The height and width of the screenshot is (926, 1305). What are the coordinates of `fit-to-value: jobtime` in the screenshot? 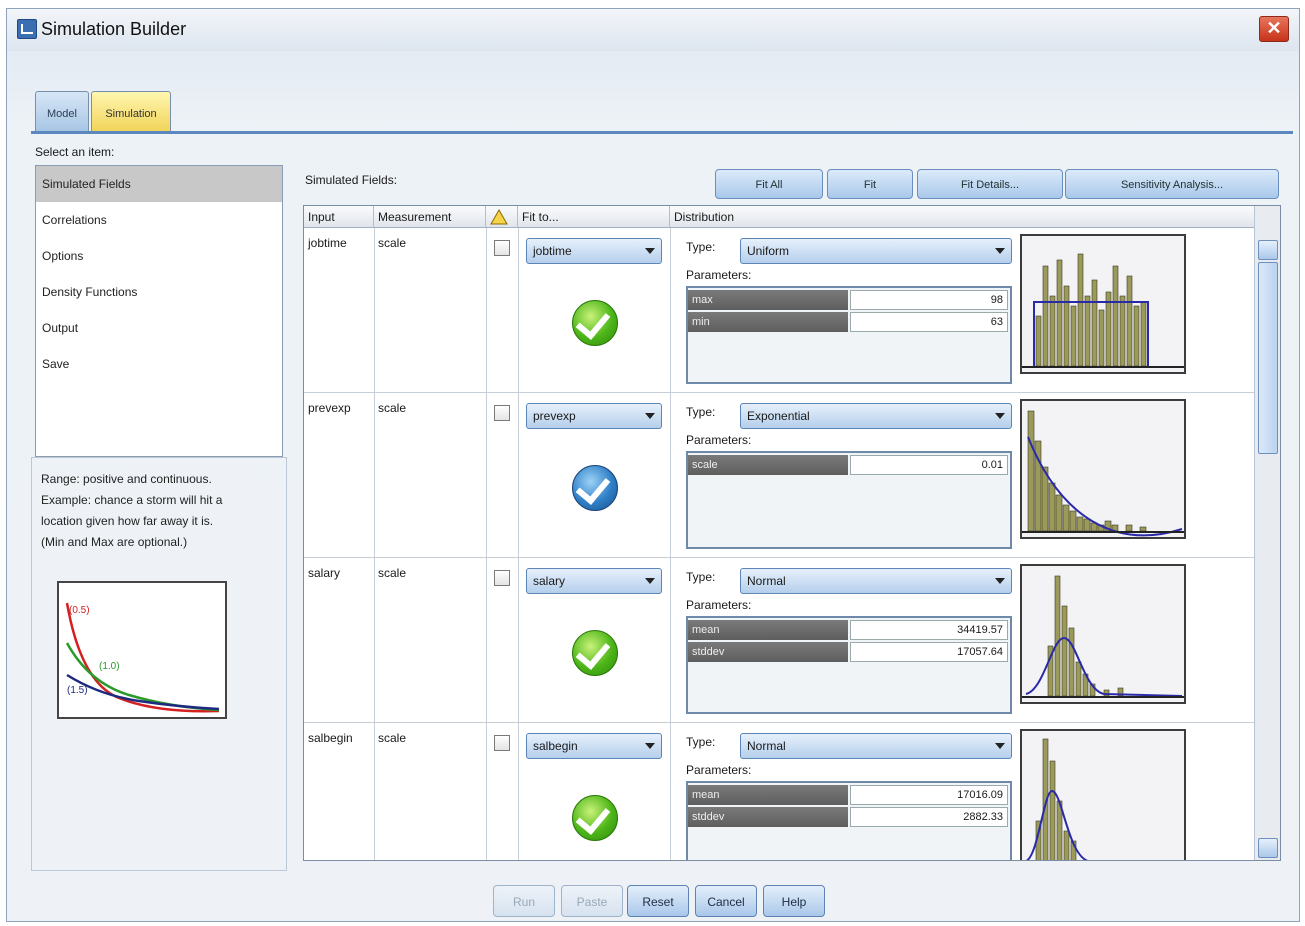 It's located at (552, 251).